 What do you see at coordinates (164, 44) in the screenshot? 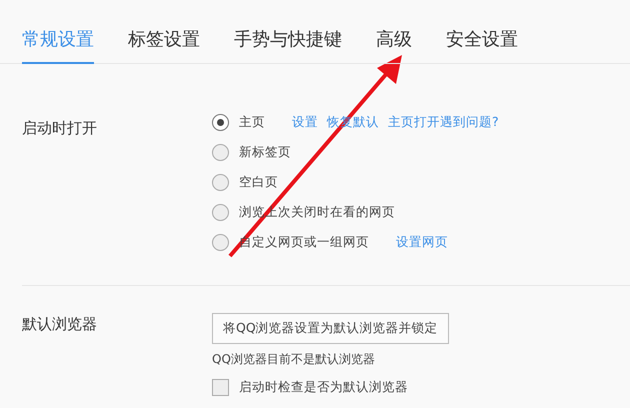
I see `tab: 标签设置` at bounding box center [164, 44].